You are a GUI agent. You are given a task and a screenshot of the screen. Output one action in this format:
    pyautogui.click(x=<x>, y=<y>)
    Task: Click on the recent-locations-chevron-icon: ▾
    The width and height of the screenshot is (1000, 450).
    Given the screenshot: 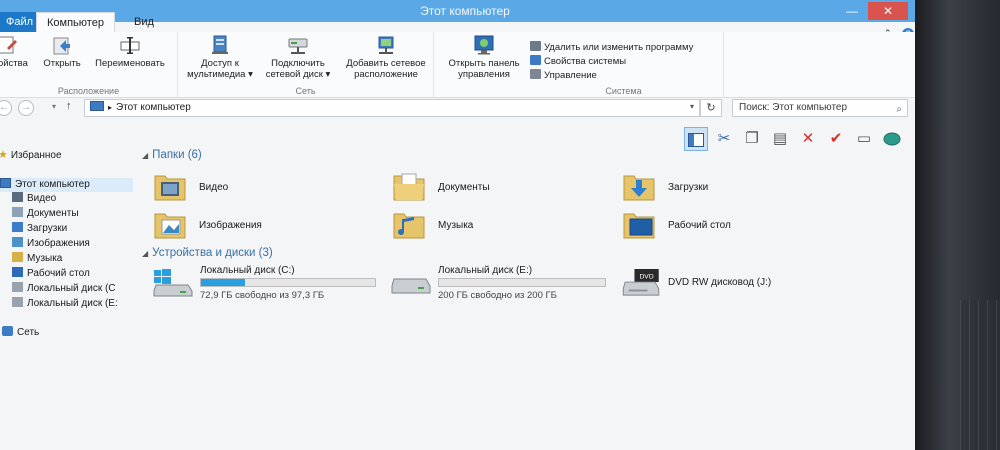 What is the action you would take?
    pyautogui.click(x=54, y=106)
    